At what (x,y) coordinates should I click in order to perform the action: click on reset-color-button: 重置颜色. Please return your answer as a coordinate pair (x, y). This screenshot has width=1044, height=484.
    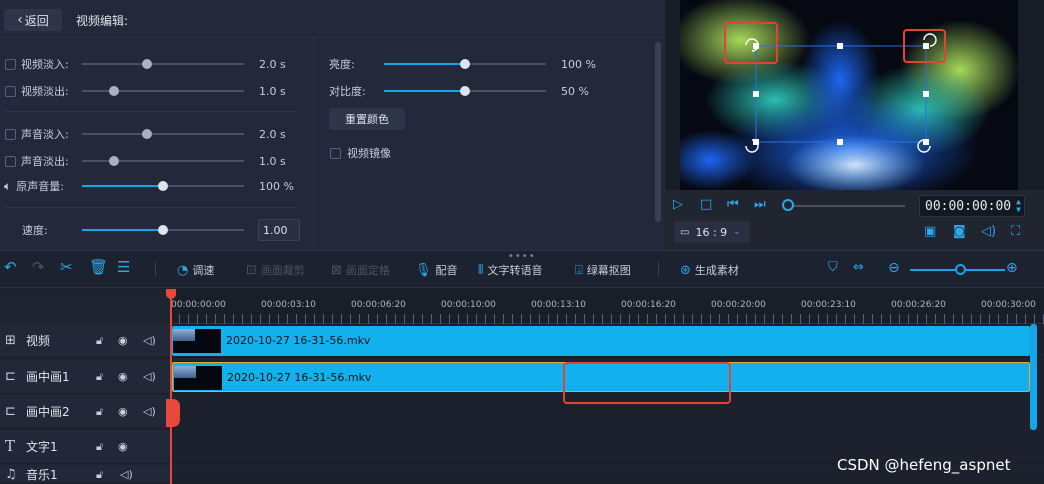
    Looking at the image, I should click on (367, 119).